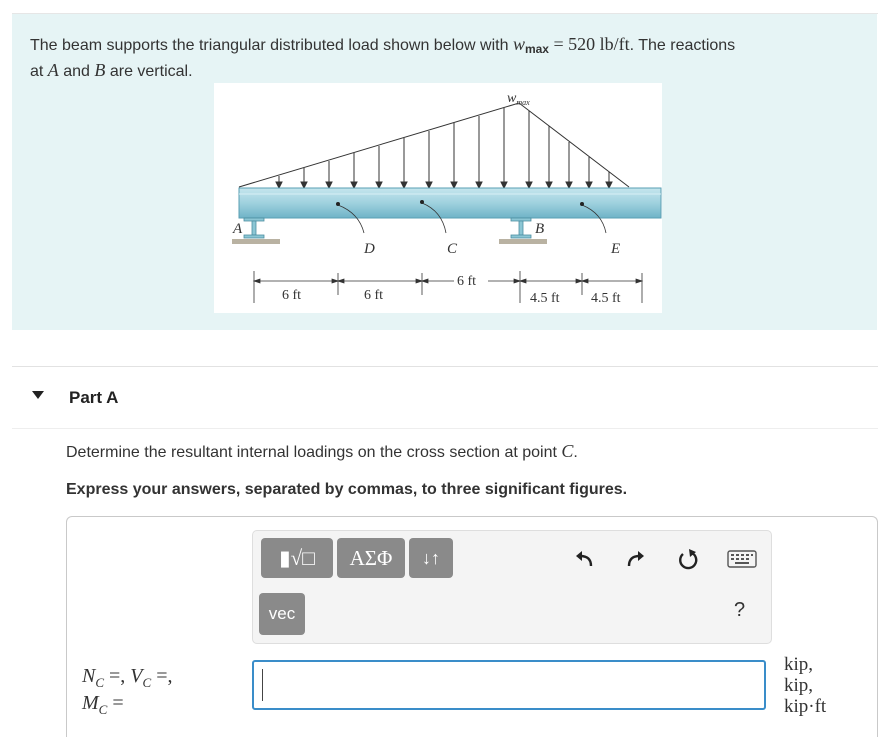 The height and width of the screenshot is (737, 892). Describe the element at coordinates (536, 49) in the screenshot. I see `wmax-sub: max` at that location.